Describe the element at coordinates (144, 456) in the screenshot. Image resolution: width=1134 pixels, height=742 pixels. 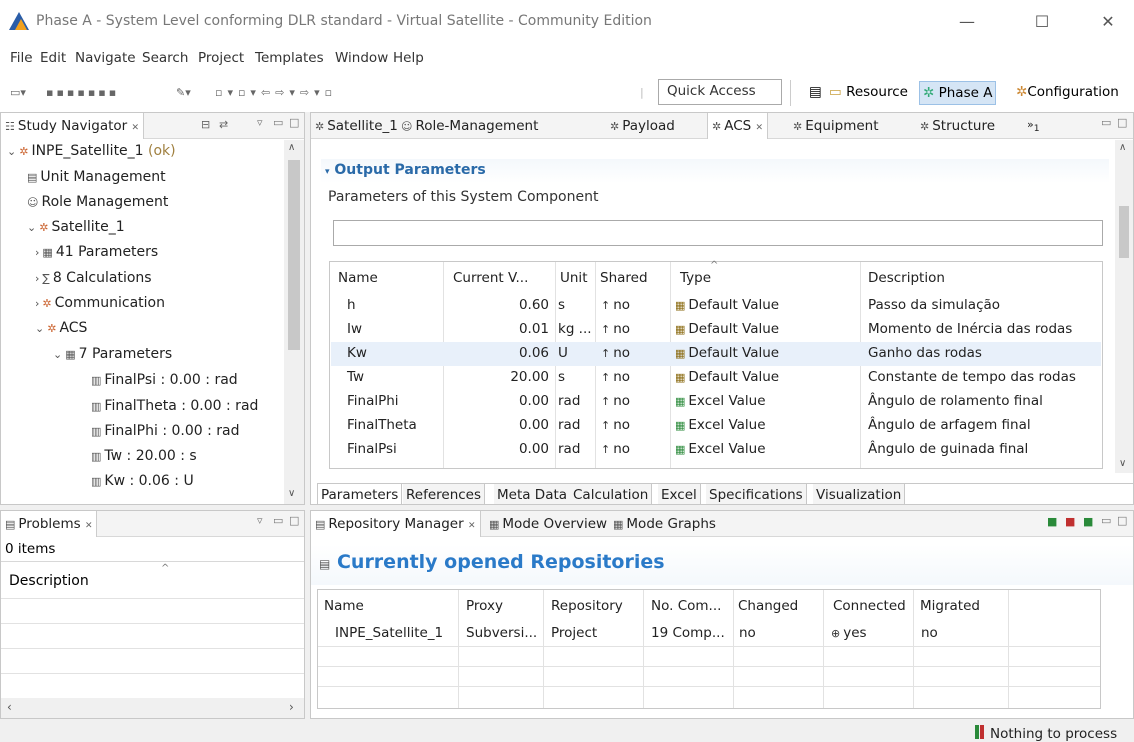
I see `tree-item-param-tw: ▥ Tw : 20.00 : s` at that location.